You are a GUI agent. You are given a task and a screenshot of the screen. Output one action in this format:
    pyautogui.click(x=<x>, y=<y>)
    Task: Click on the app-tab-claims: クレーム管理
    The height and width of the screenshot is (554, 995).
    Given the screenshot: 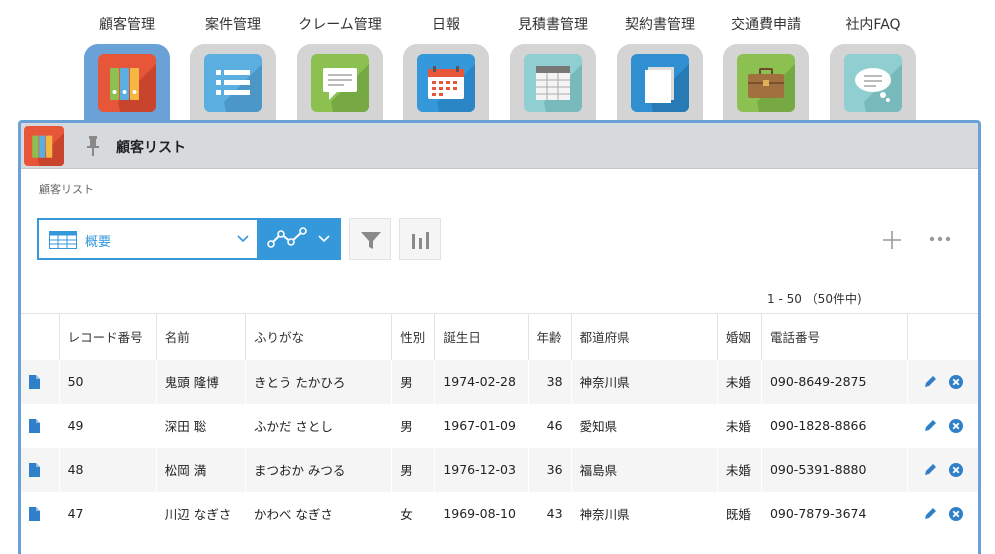 What is the action you would take?
    pyautogui.click(x=340, y=69)
    